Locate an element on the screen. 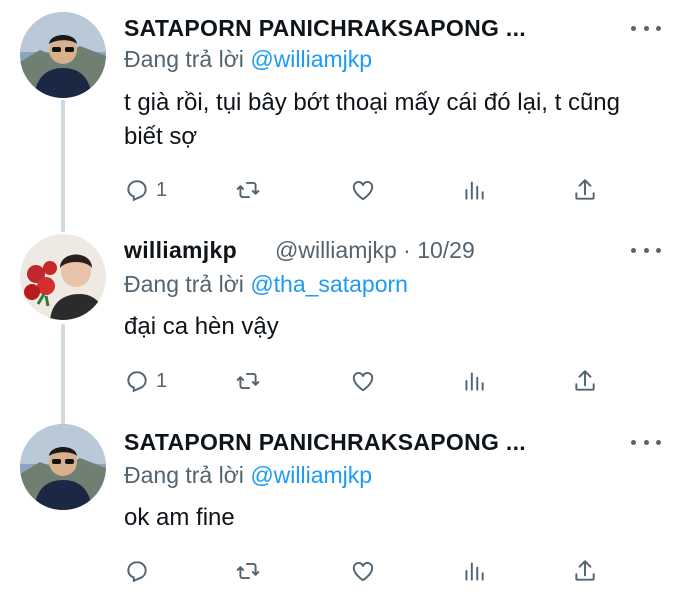 This screenshot has height=600, width=683. handle-and-date: @williamjkp · 10/29 is located at coordinates (375, 250).